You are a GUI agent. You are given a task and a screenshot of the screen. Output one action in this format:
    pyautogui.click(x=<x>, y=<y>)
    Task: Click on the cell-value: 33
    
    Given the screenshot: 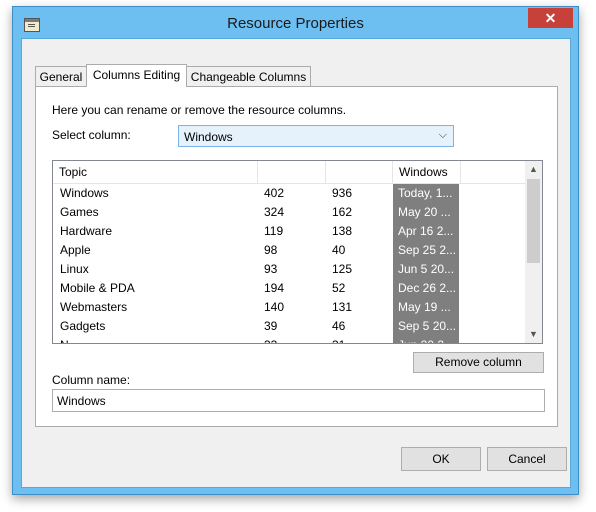 What is the action you would take?
    pyautogui.click(x=292, y=339)
    